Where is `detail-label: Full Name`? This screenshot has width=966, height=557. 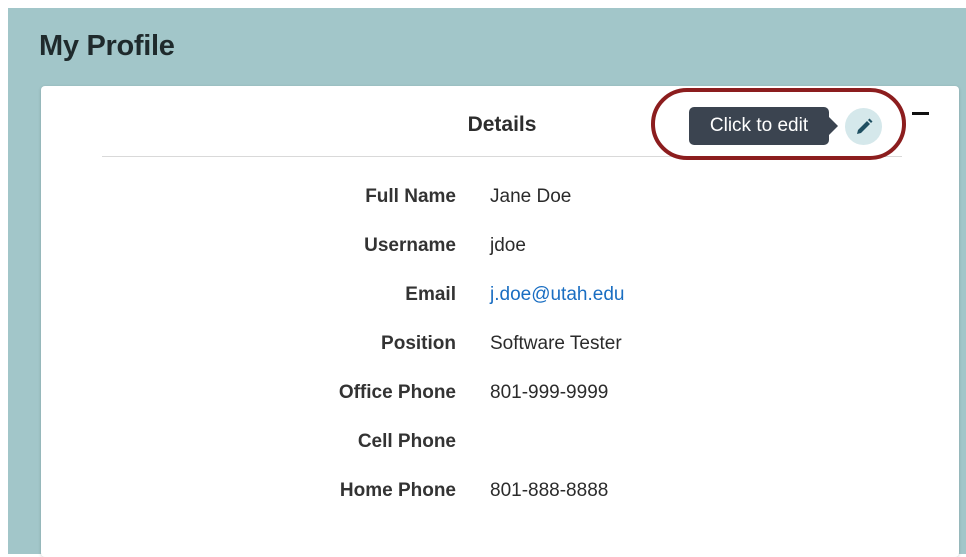
detail-label: Full Name is located at coordinates (410, 196).